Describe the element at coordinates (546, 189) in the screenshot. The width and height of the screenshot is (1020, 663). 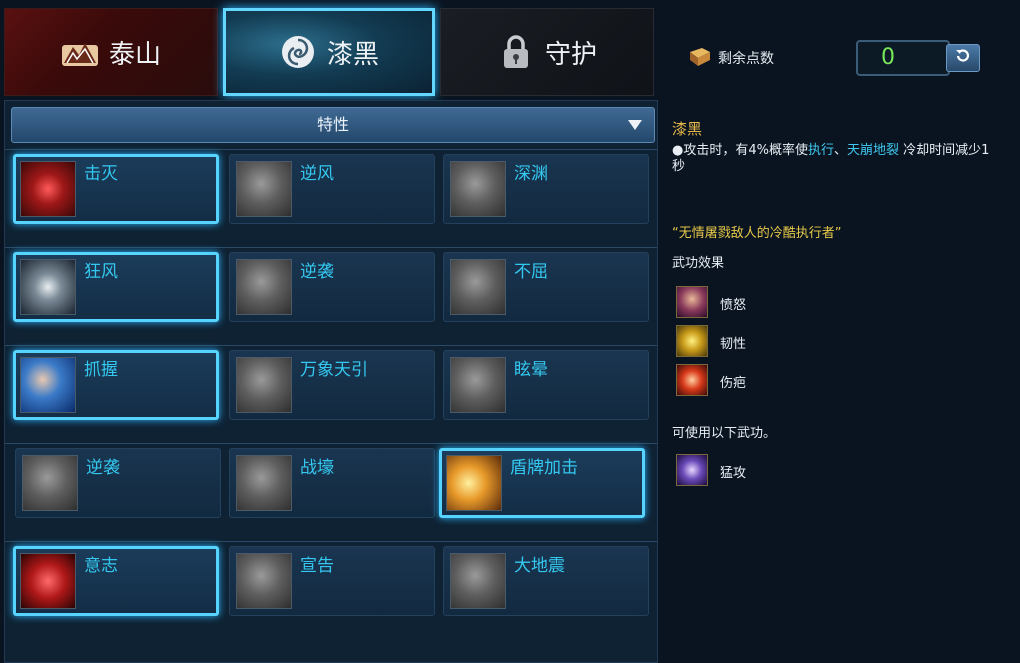
I see `skill-slot: 深渊` at that location.